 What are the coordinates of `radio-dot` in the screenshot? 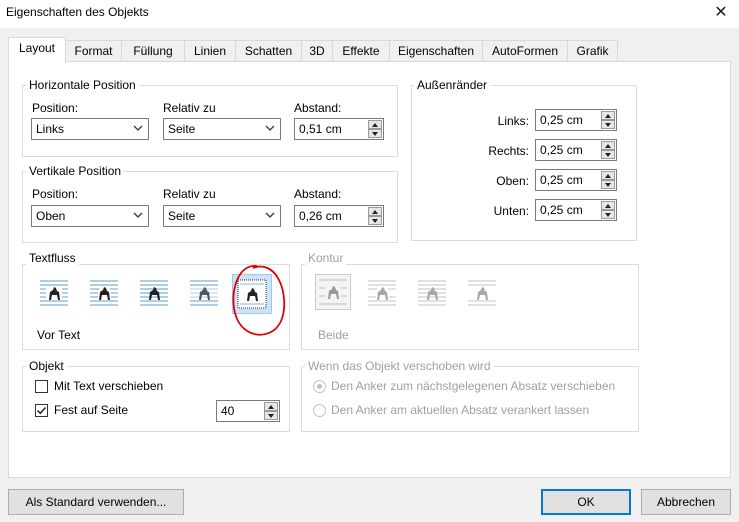 It's located at (319, 386).